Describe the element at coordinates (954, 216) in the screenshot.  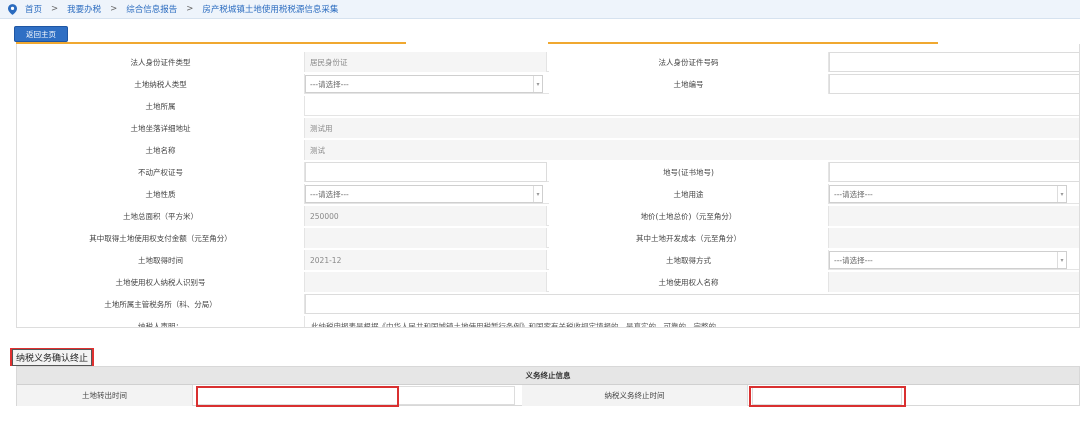
I see `land-price-field` at that location.